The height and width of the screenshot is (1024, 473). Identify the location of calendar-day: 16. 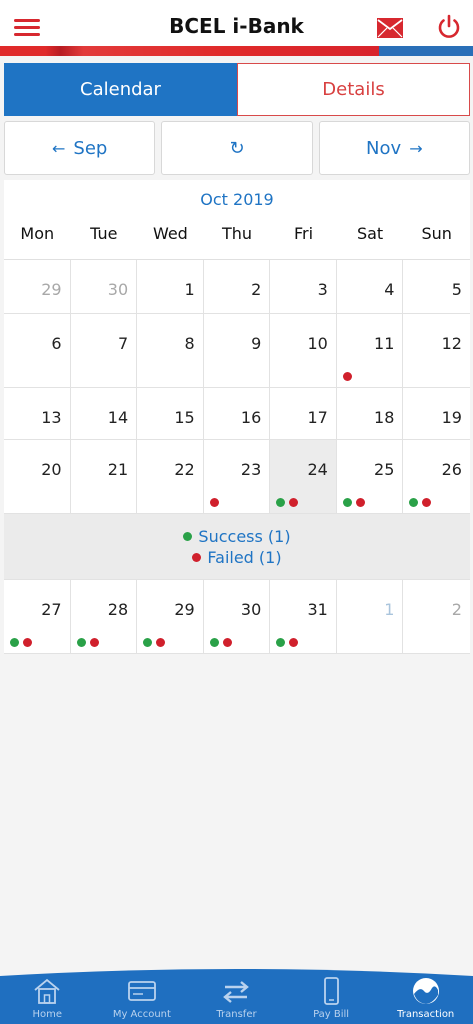
(237, 413).